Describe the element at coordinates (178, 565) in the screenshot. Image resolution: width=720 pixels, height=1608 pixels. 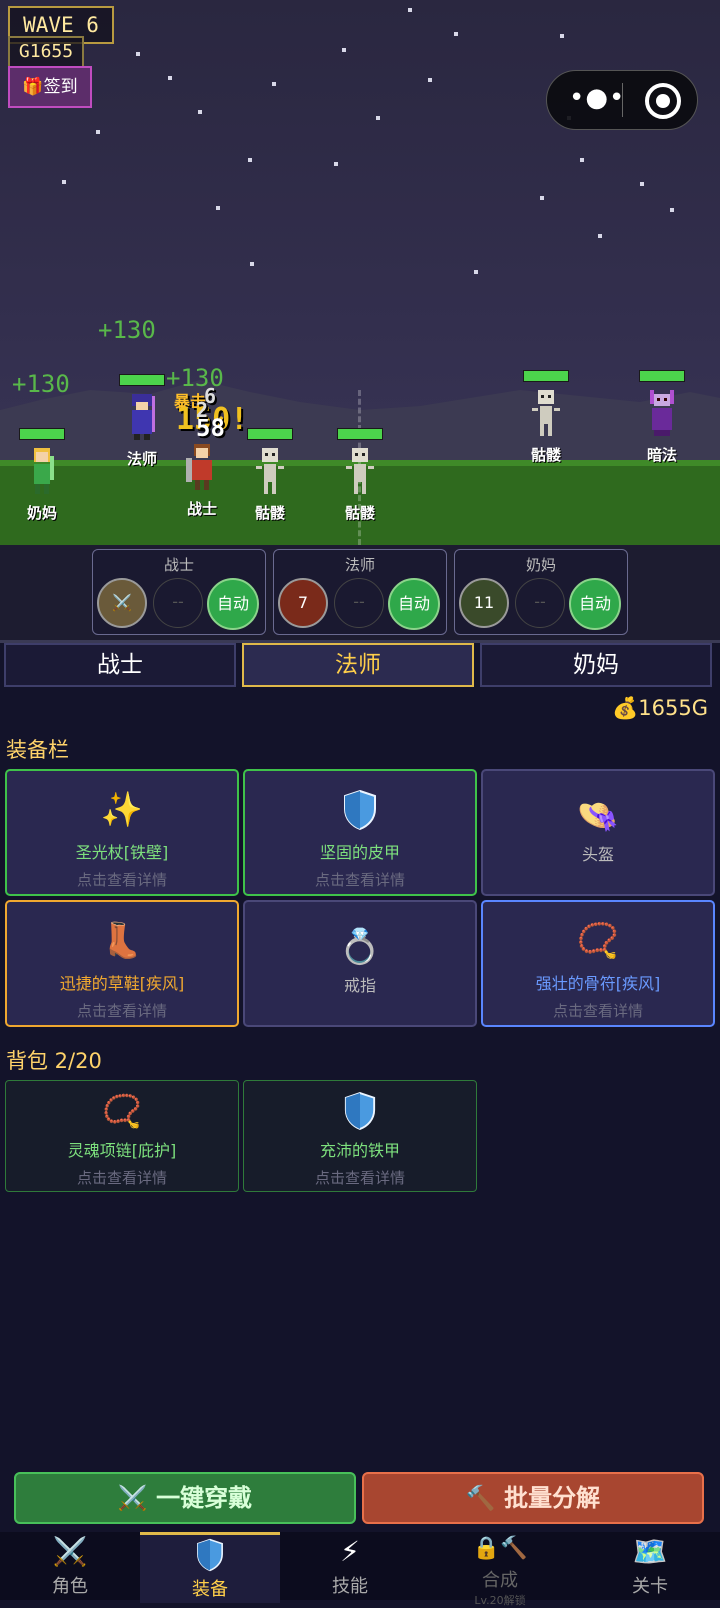
I see `hero-card-name: 战士` at that location.